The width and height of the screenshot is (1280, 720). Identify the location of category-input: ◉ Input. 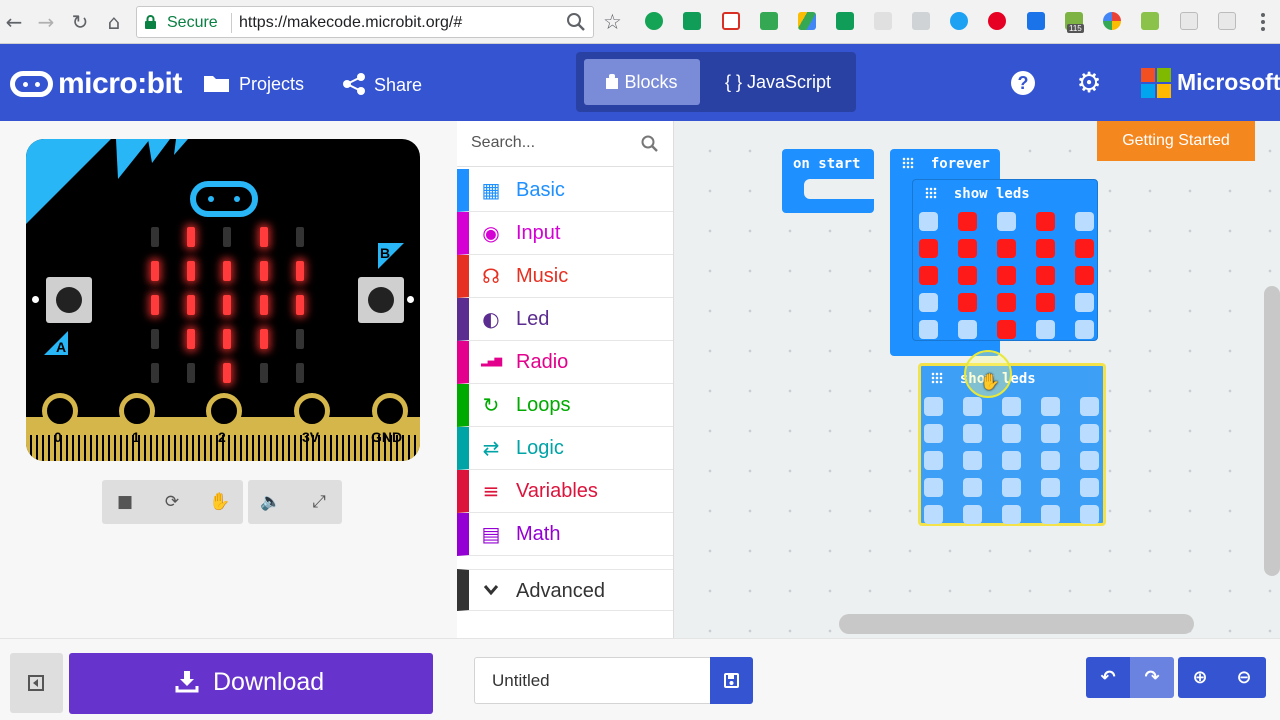
(565, 233).